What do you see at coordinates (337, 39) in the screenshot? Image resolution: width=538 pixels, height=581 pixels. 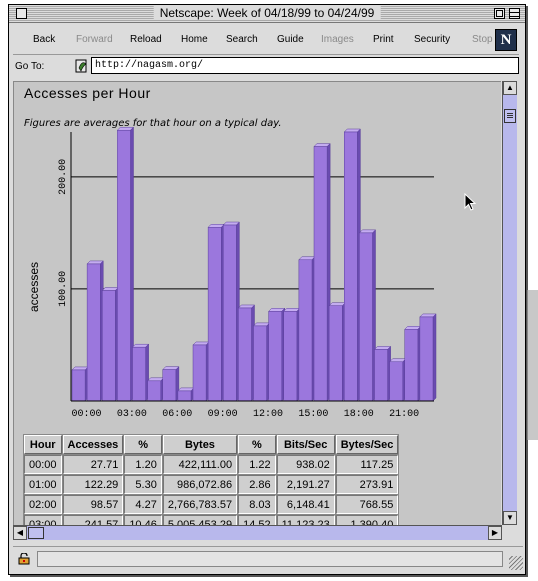 I see `images-button: Images` at bounding box center [337, 39].